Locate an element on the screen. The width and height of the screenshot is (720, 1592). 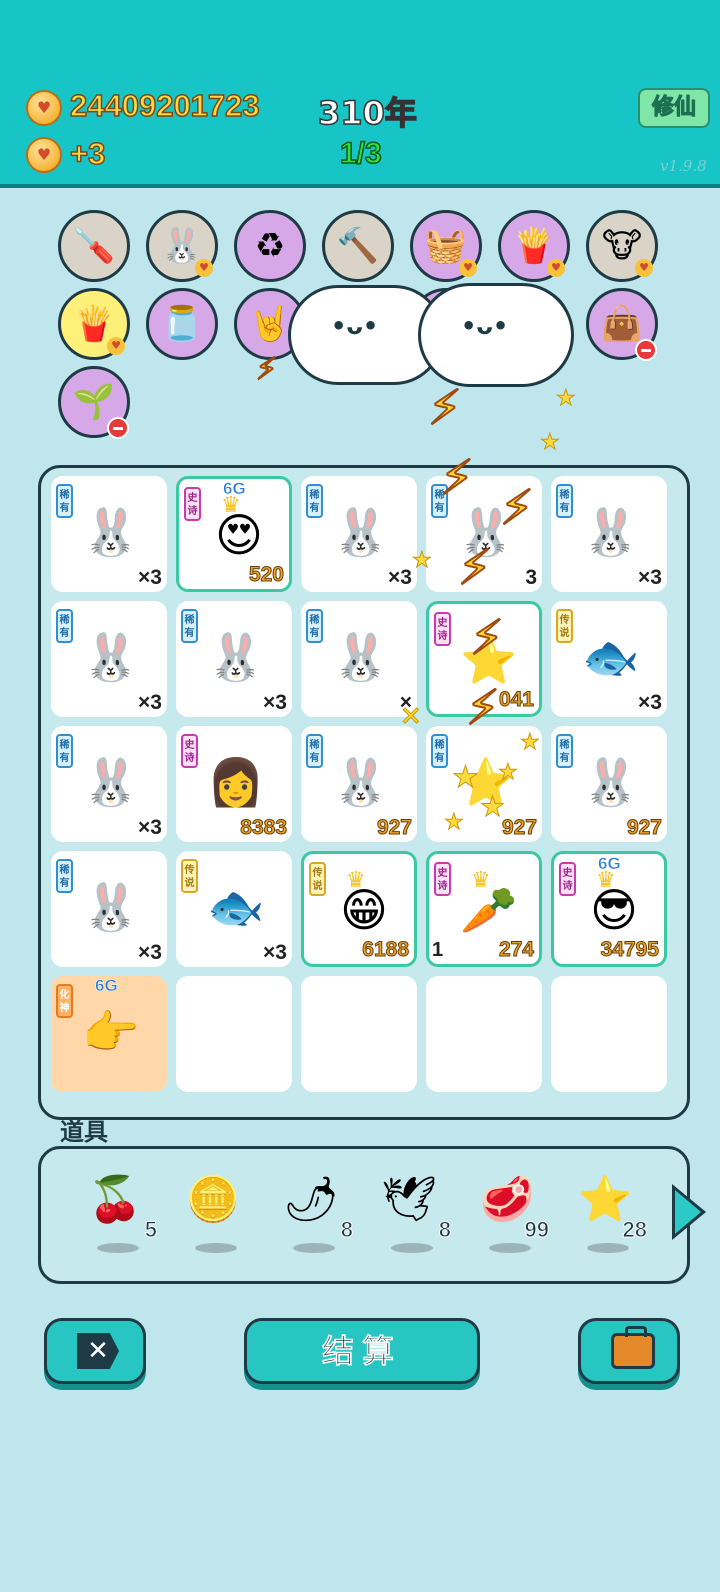
board-tile: 史诗 ♛ 🥕 1 274 is located at coordinates (484, 909).